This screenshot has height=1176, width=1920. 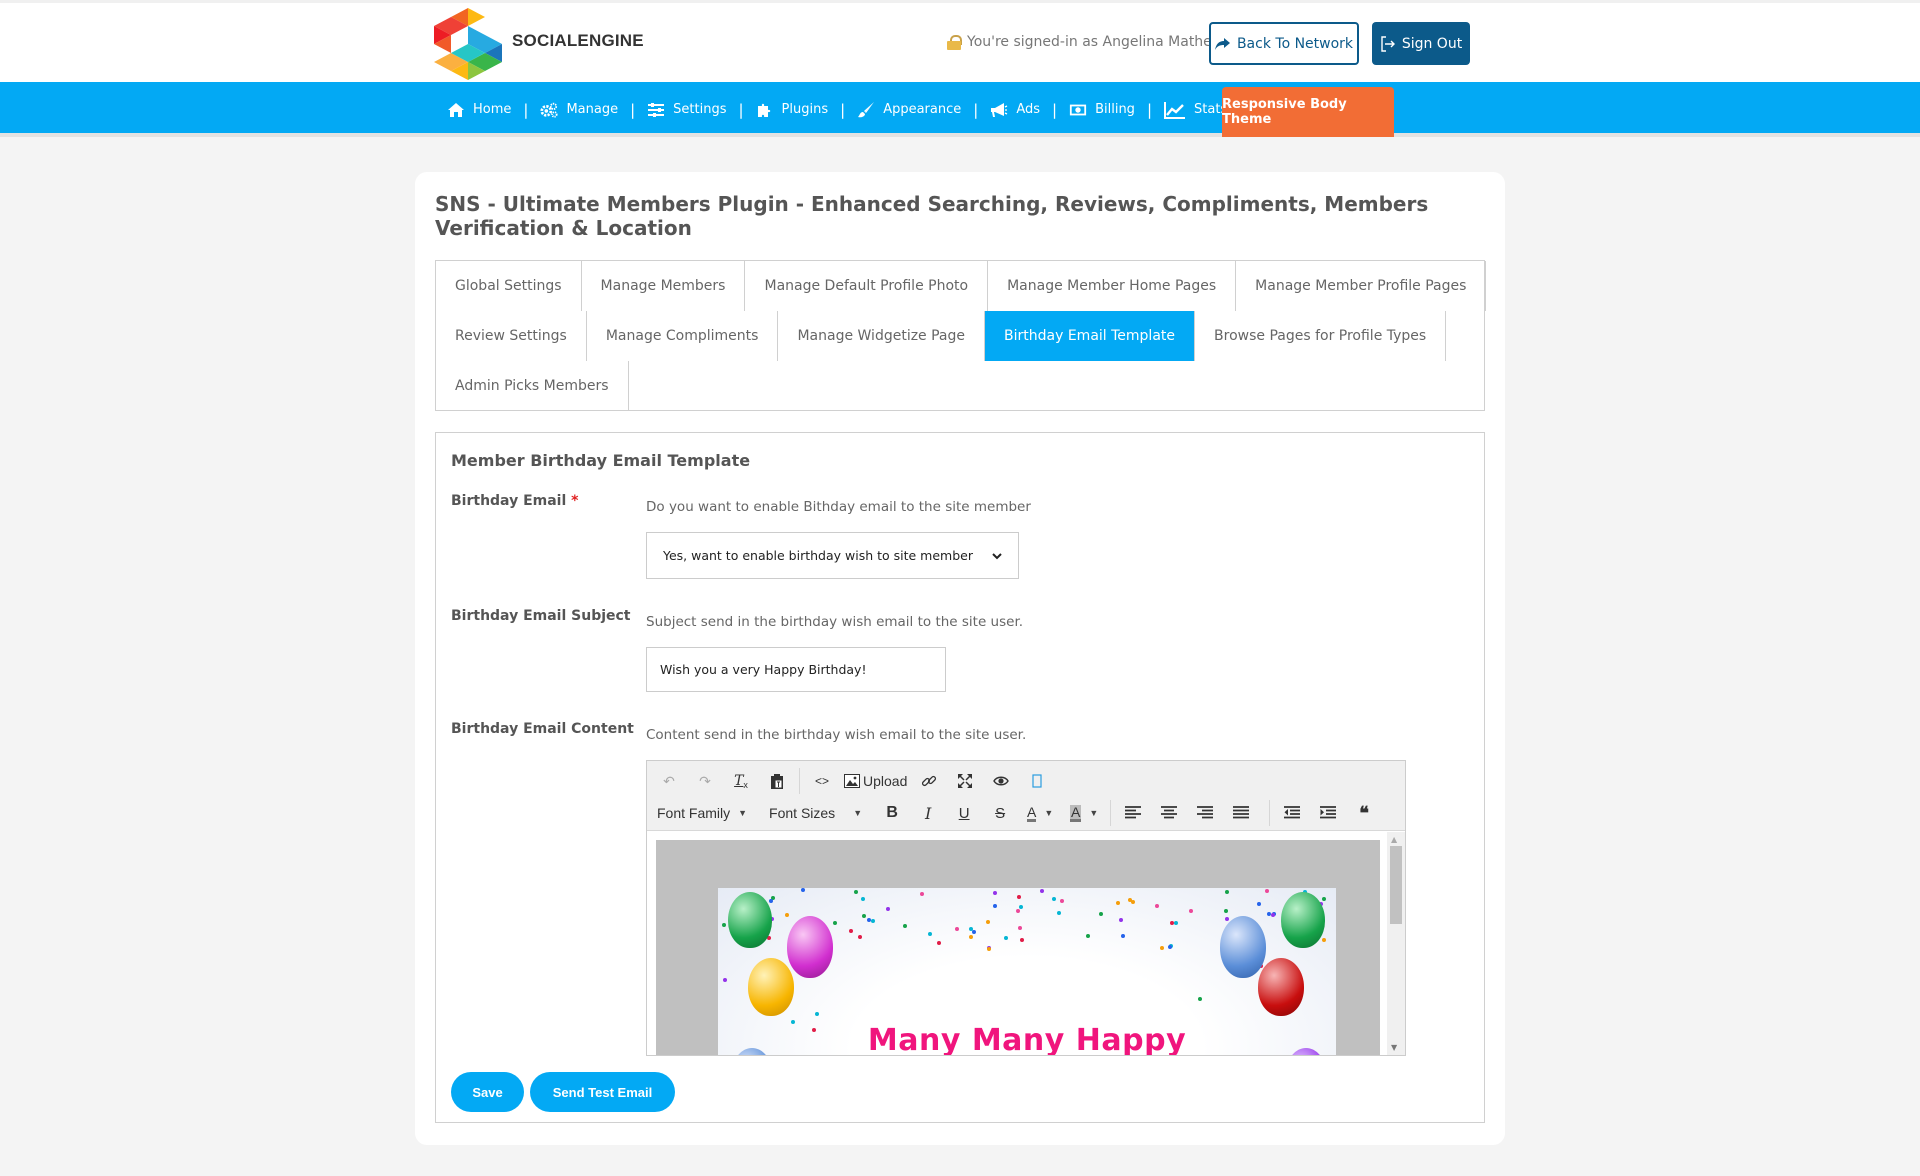 I want to click on back-to-network-button: Back To Network, so click(x=1284, y=43).